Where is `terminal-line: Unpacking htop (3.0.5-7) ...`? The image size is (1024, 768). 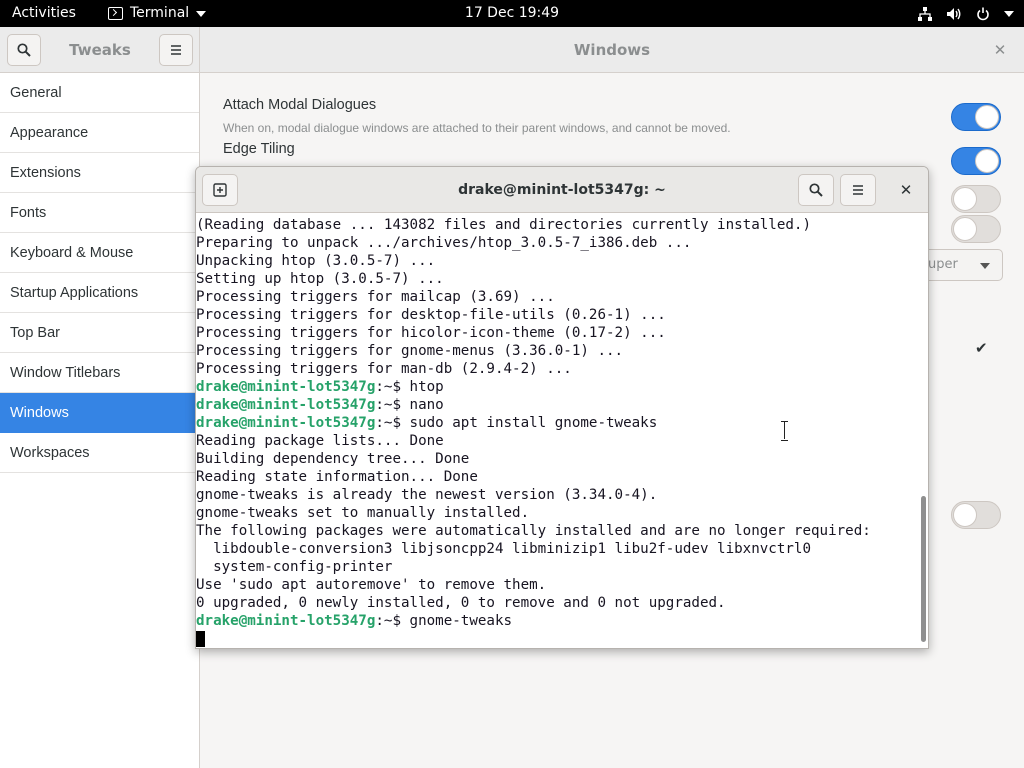
terminal-line: Unpacking htop (3.0.5-7) ... is located at coordinates (557, 261).